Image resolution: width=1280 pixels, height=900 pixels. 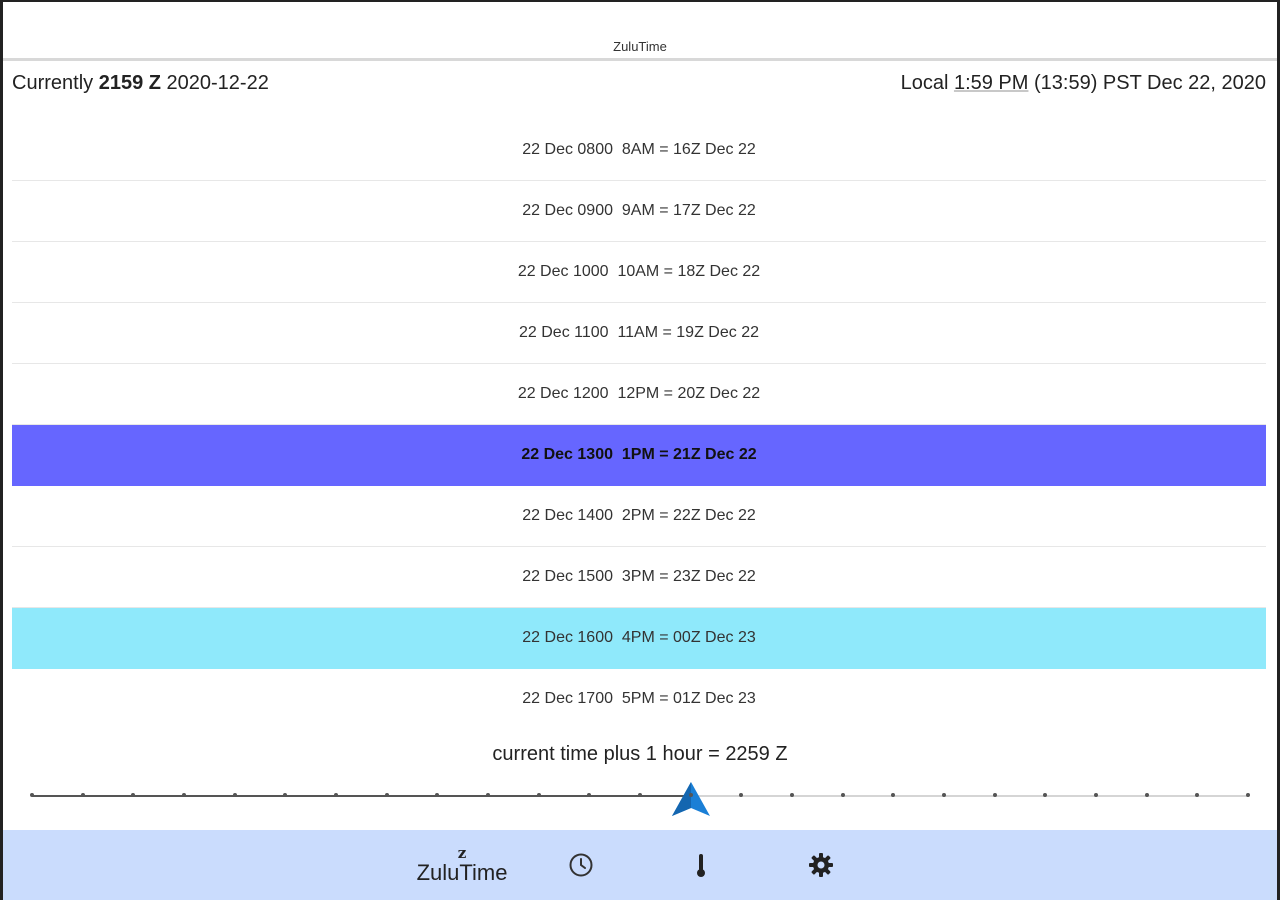 I want to click on settings-button, so click(x=821, y=865).